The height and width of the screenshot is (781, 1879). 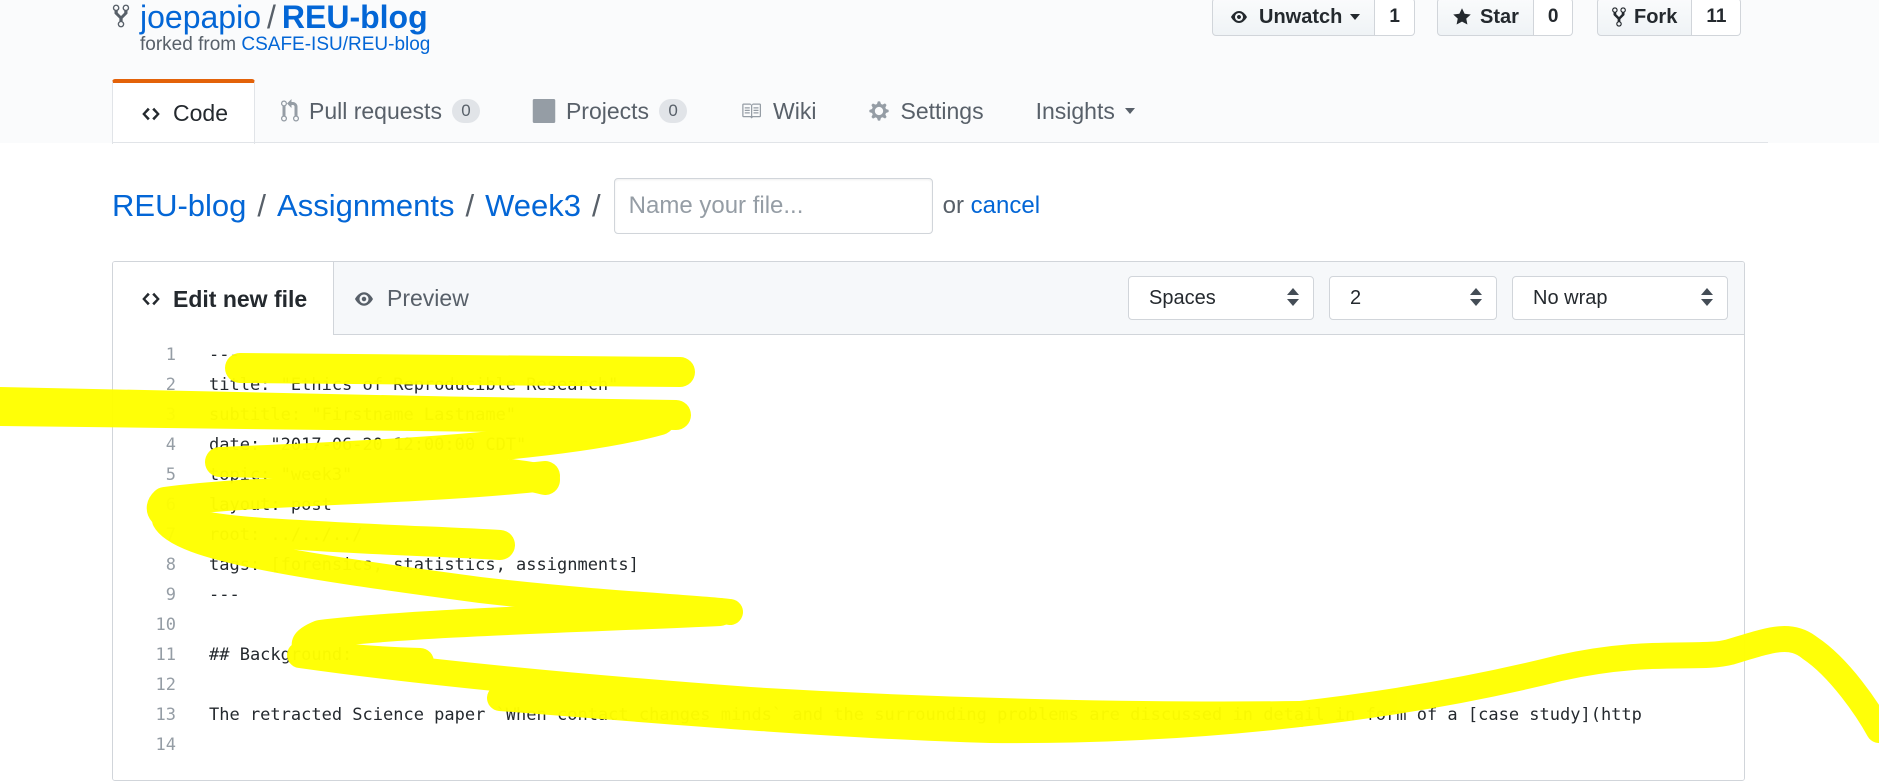 What do you see at coordinates (1005, 205) in the screenshot?
I see `cancel-link: cancel` at bounding box center [1005, 205].